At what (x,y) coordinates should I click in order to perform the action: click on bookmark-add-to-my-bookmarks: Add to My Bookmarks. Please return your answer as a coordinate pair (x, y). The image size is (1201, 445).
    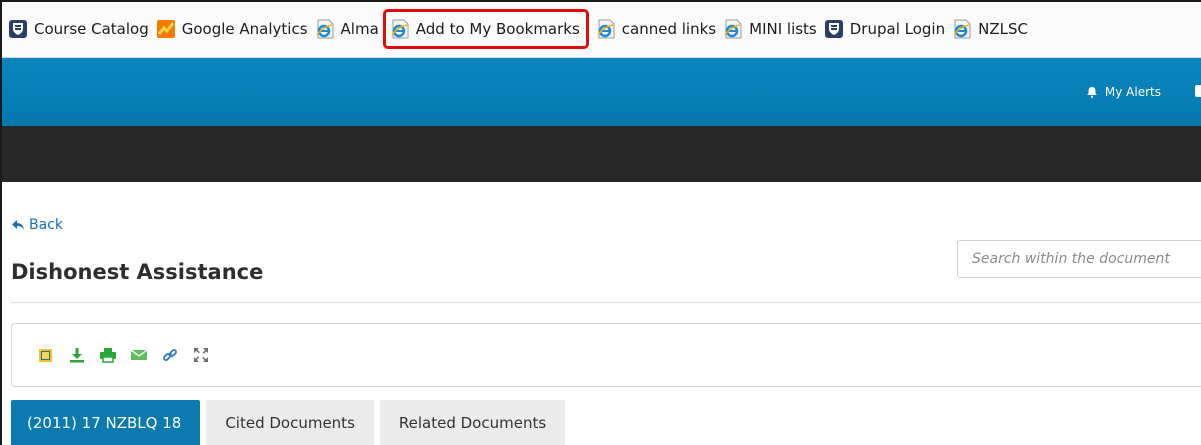
    Looking at the image, I should click on (485, 28).